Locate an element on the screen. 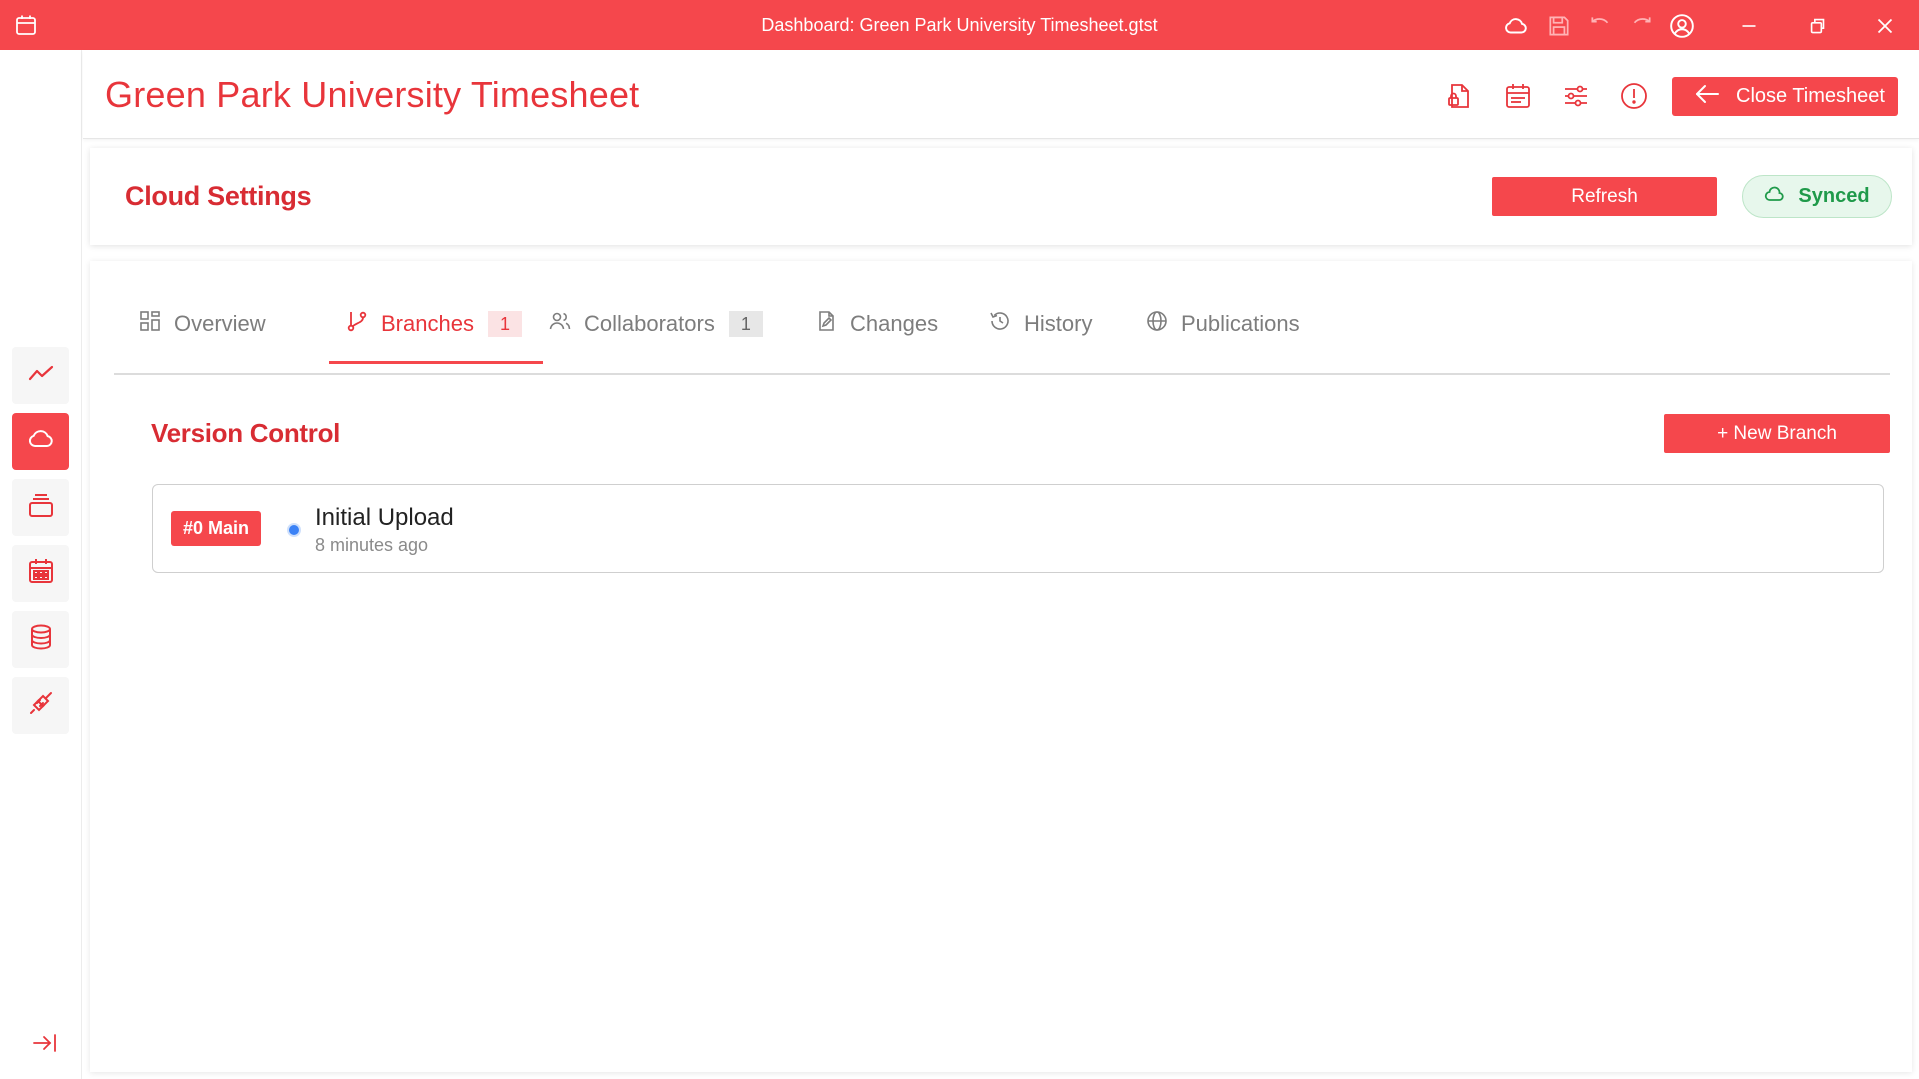 The width and height of the screenshot is (1919, 1079). tab-collaborators: Collaborators 1 is located at coordinates (655, 324).